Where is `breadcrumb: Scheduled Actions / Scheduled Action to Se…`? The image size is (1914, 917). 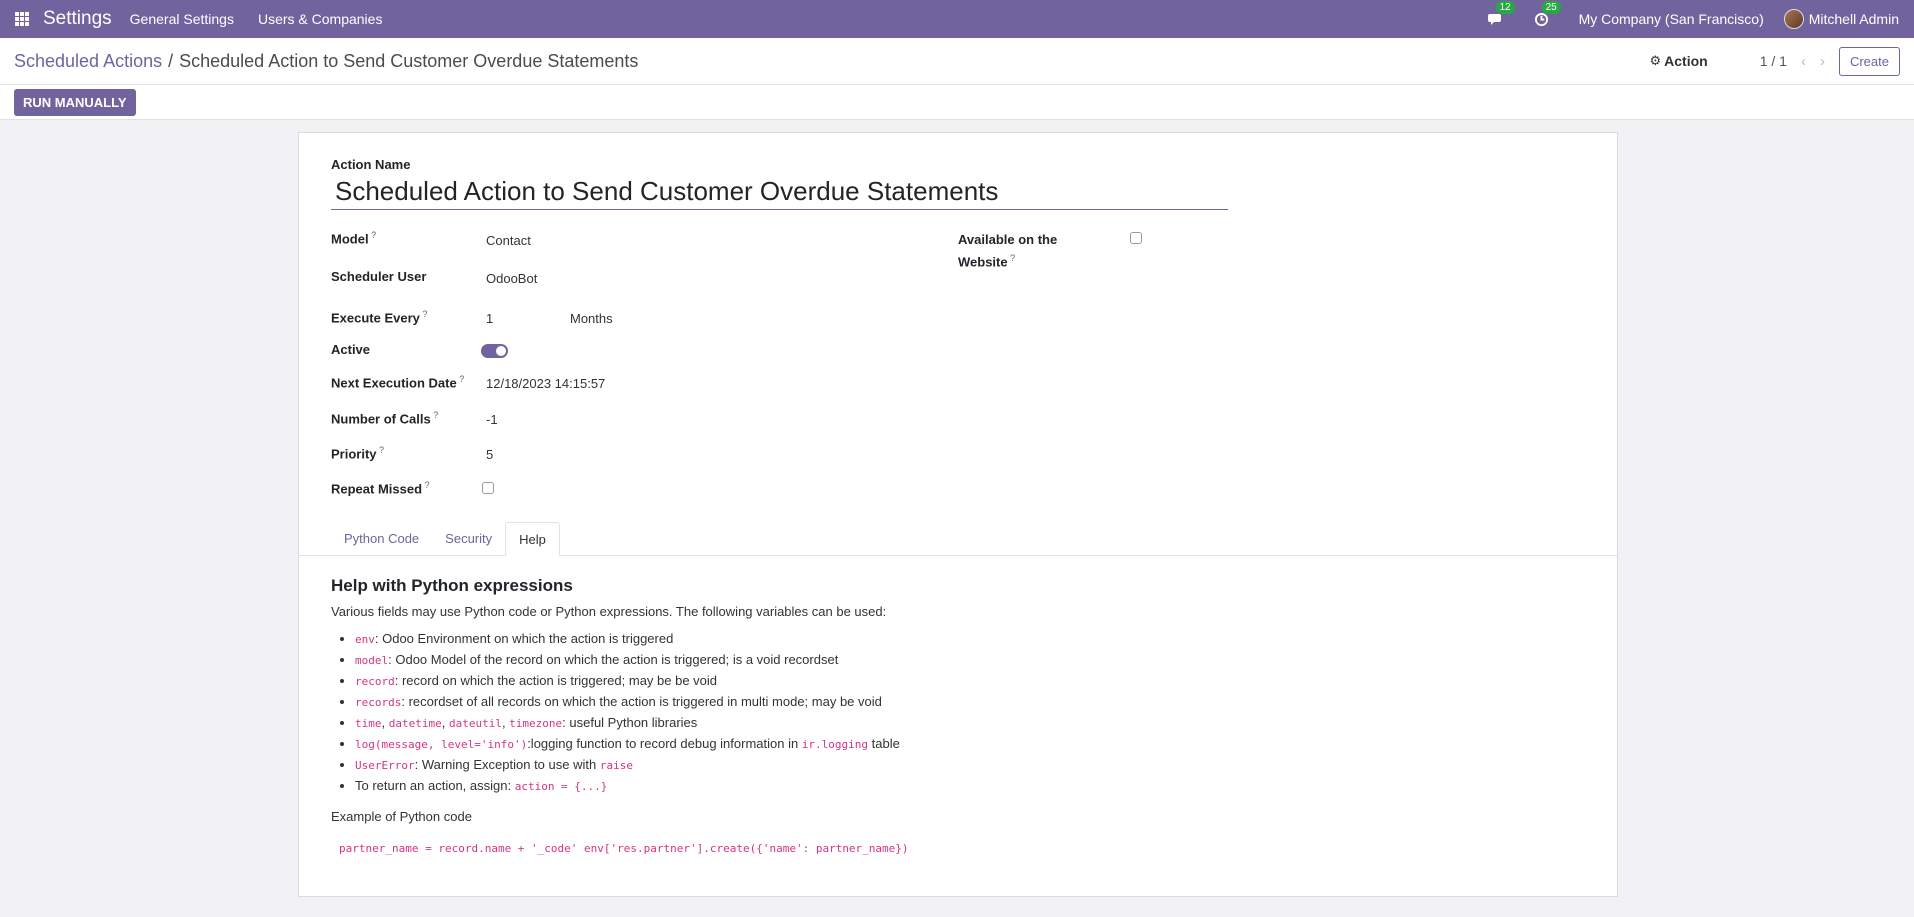 breadcrumb: Scheduled Actions / Scheduled Action to Se… is located at coordinates (326, 61).